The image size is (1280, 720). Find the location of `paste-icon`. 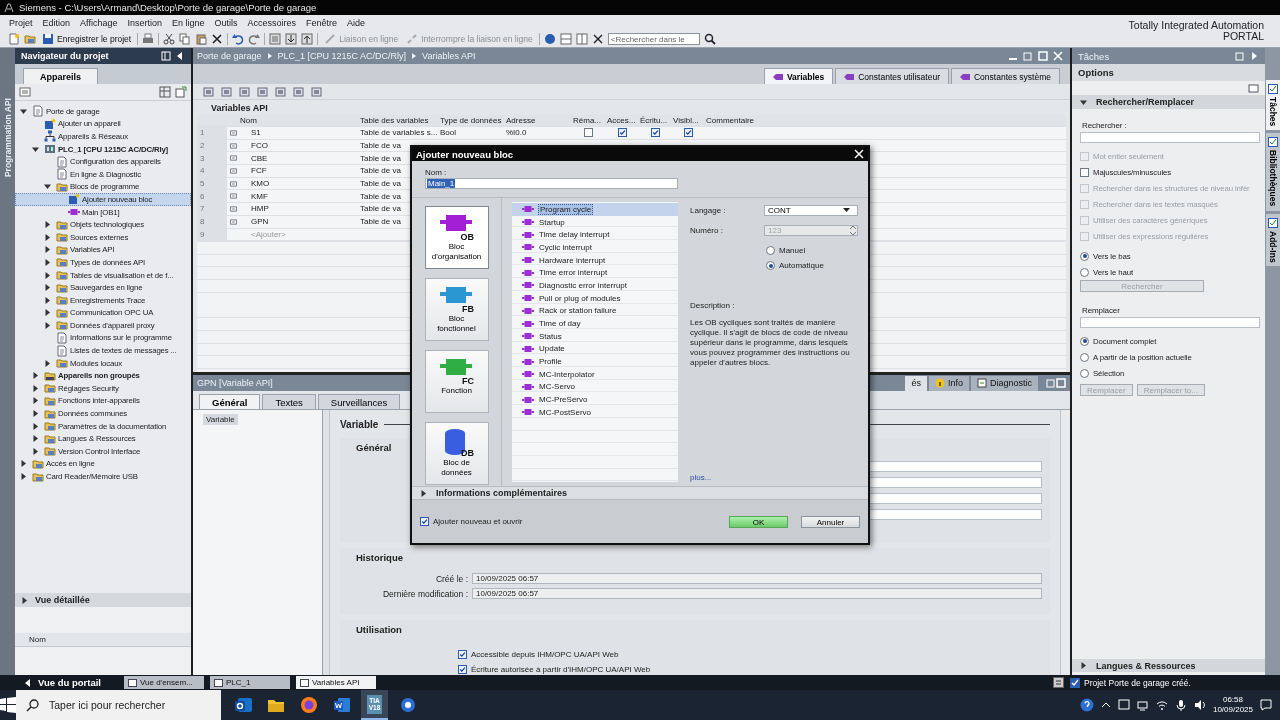

paste-icon is located at coordinates (201, 39).